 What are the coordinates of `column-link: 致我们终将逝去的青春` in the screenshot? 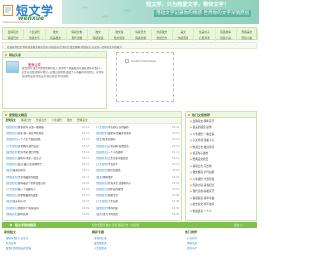 It's located at (18, 248).